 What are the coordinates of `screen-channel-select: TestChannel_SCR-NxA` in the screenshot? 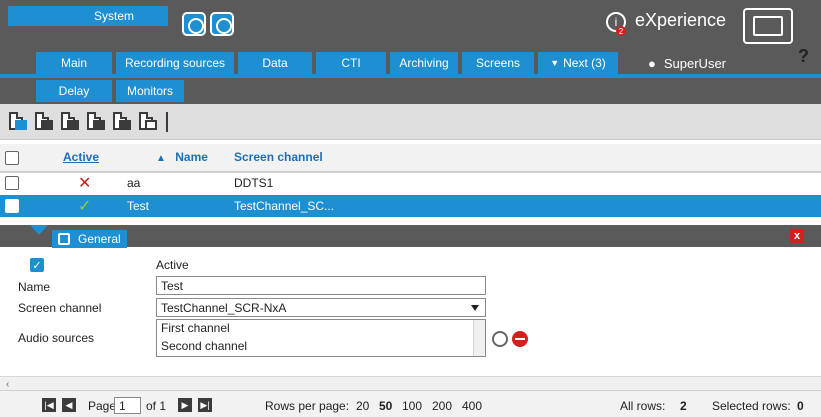 It's located at (321, 307).